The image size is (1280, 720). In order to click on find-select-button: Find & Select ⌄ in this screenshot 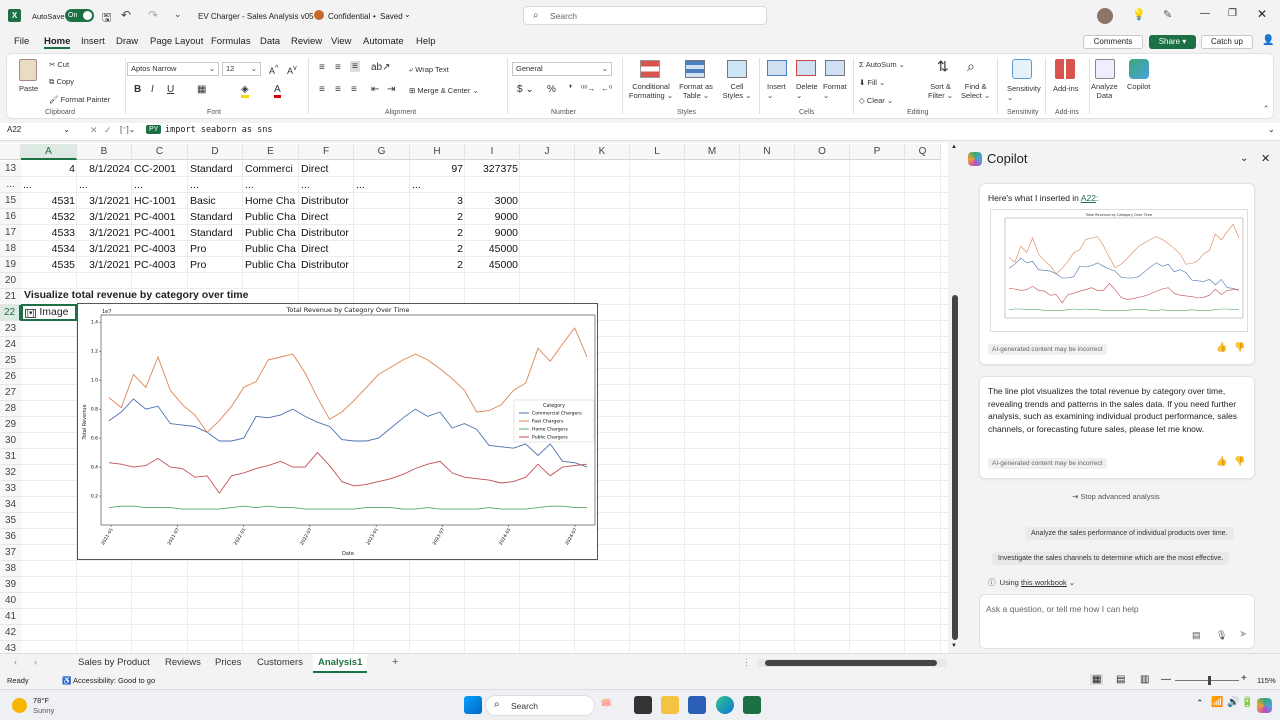, I will do `click(975, 91)`.